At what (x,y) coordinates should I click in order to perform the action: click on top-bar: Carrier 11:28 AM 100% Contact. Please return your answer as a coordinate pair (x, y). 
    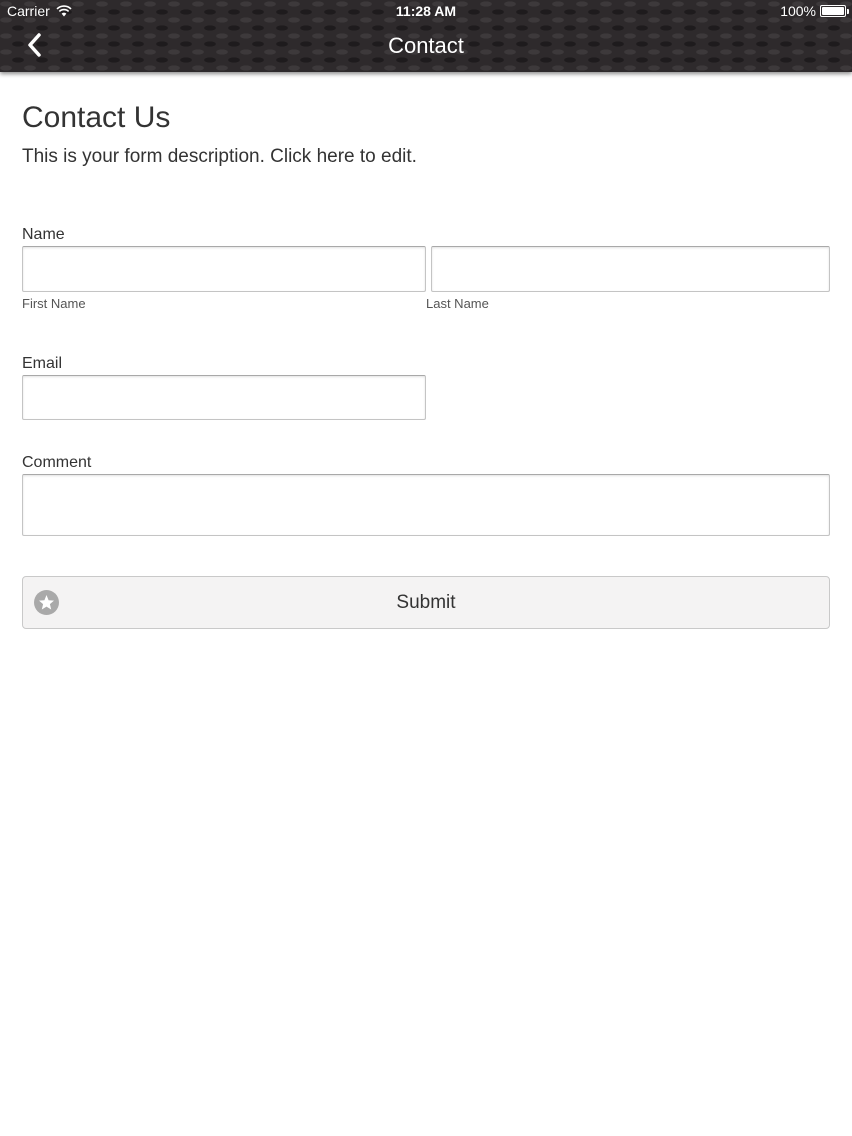
    Looking at the image, I should click on (426, 36).